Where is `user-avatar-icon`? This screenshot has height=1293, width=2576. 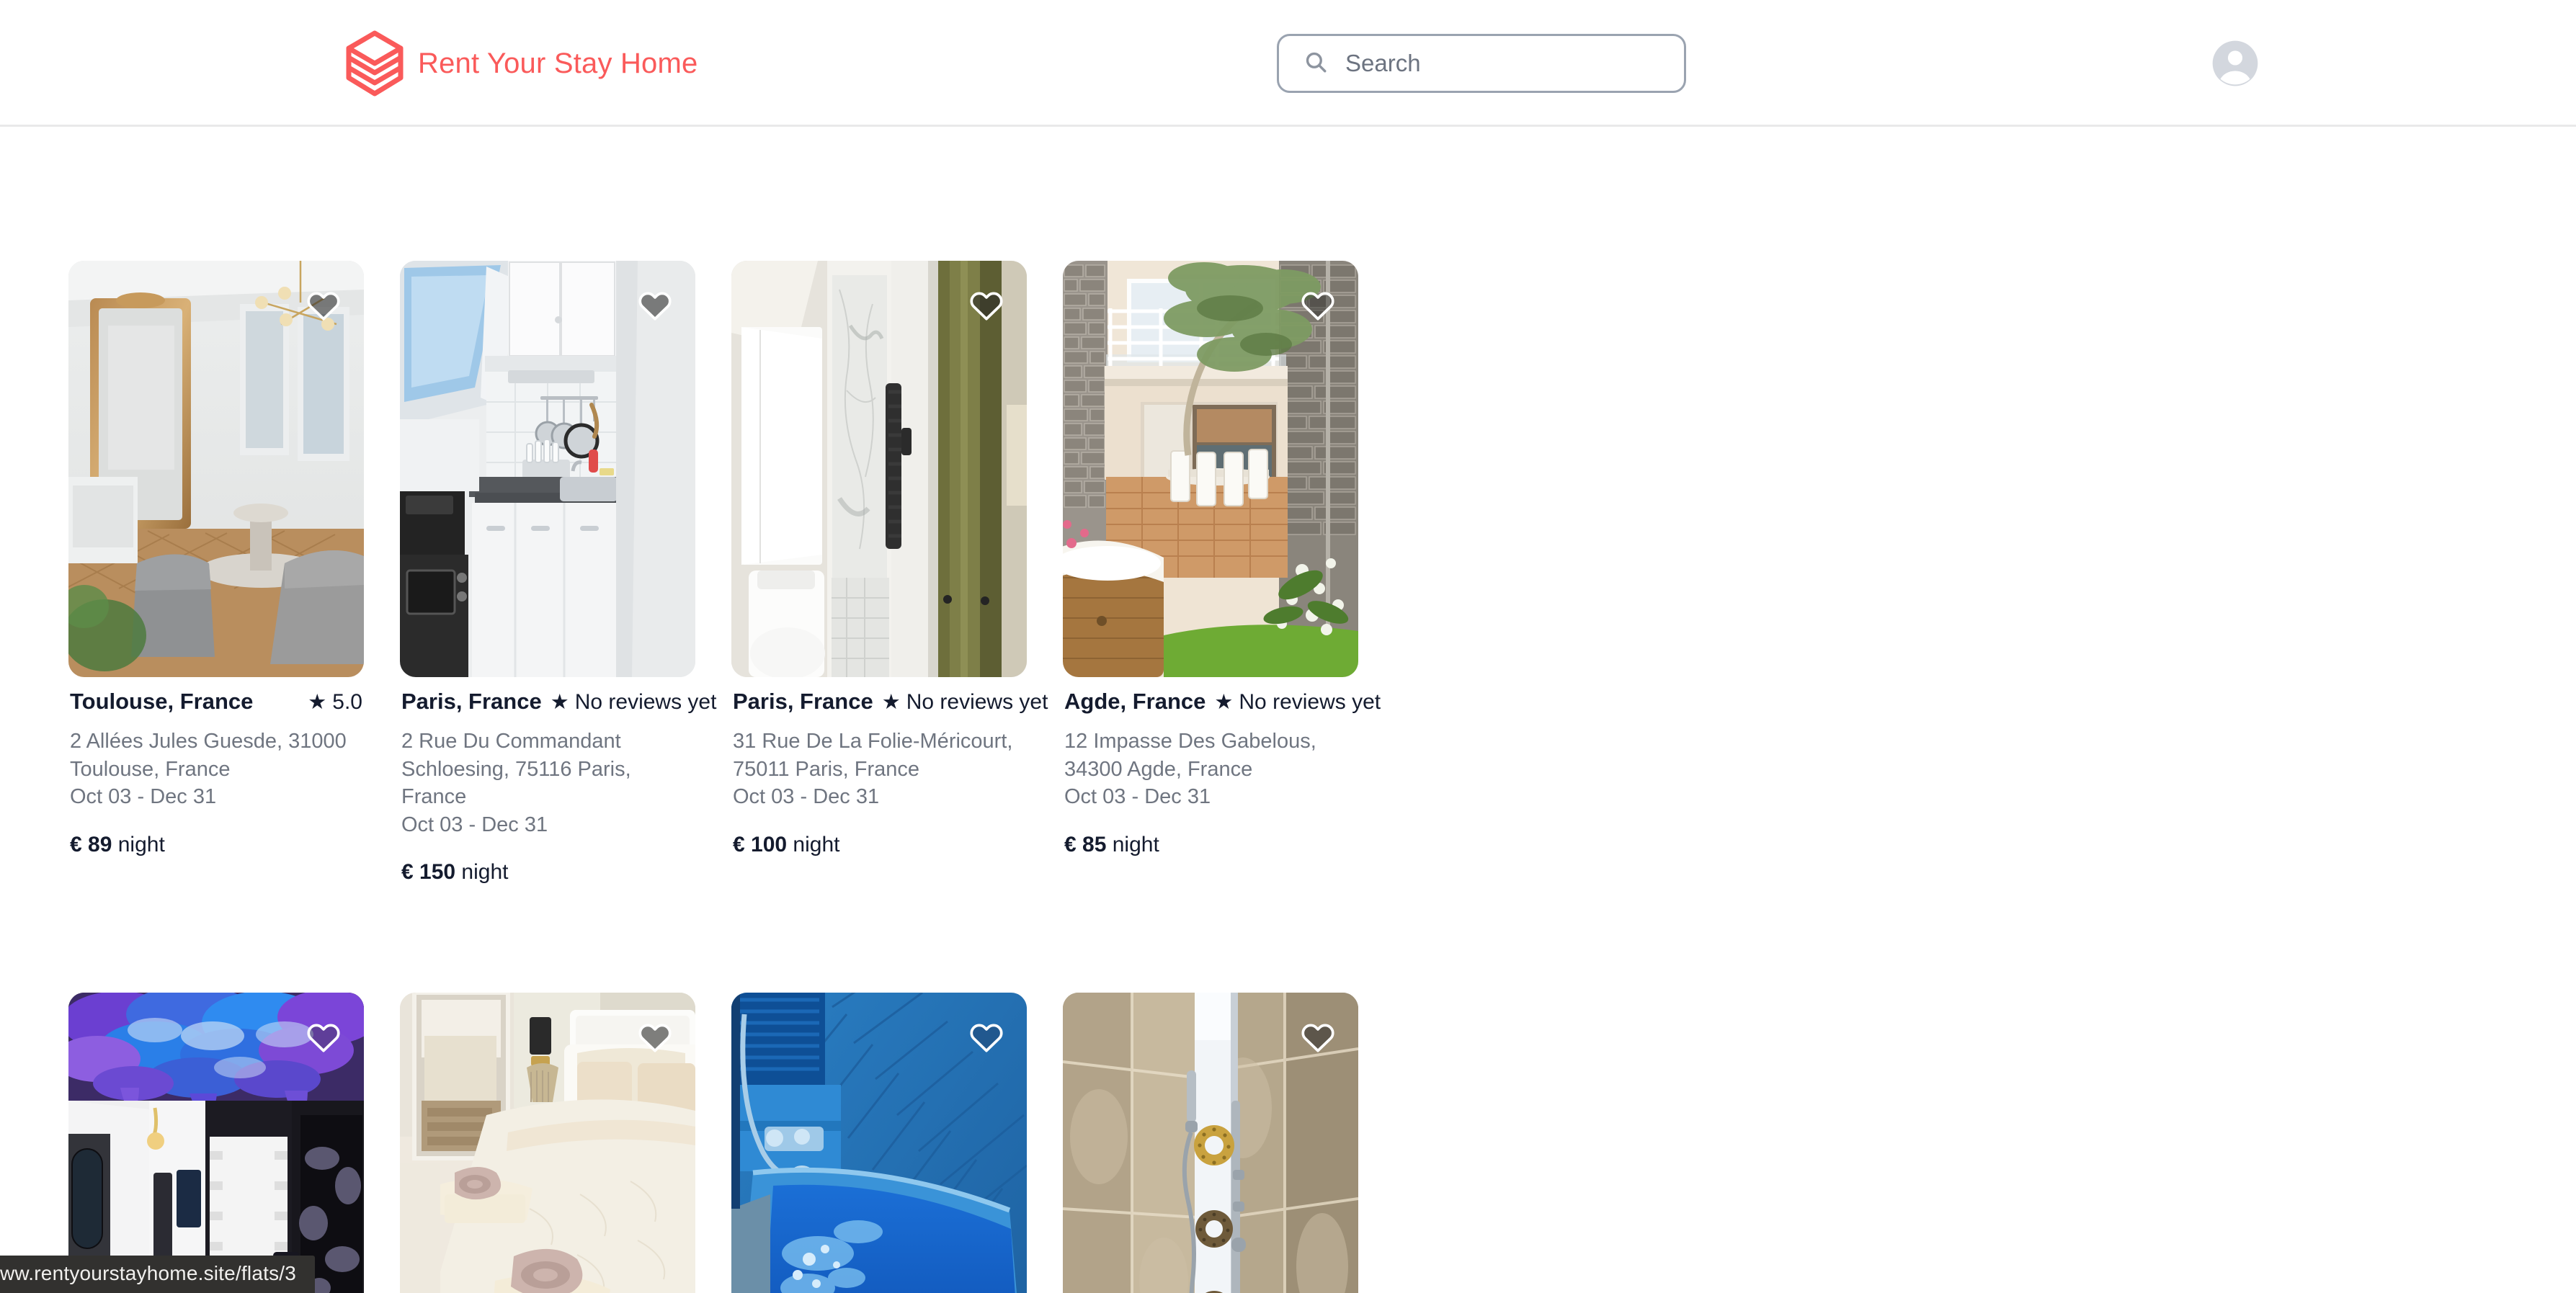
user-avatar-icon is located at coordinates (2235, 63).